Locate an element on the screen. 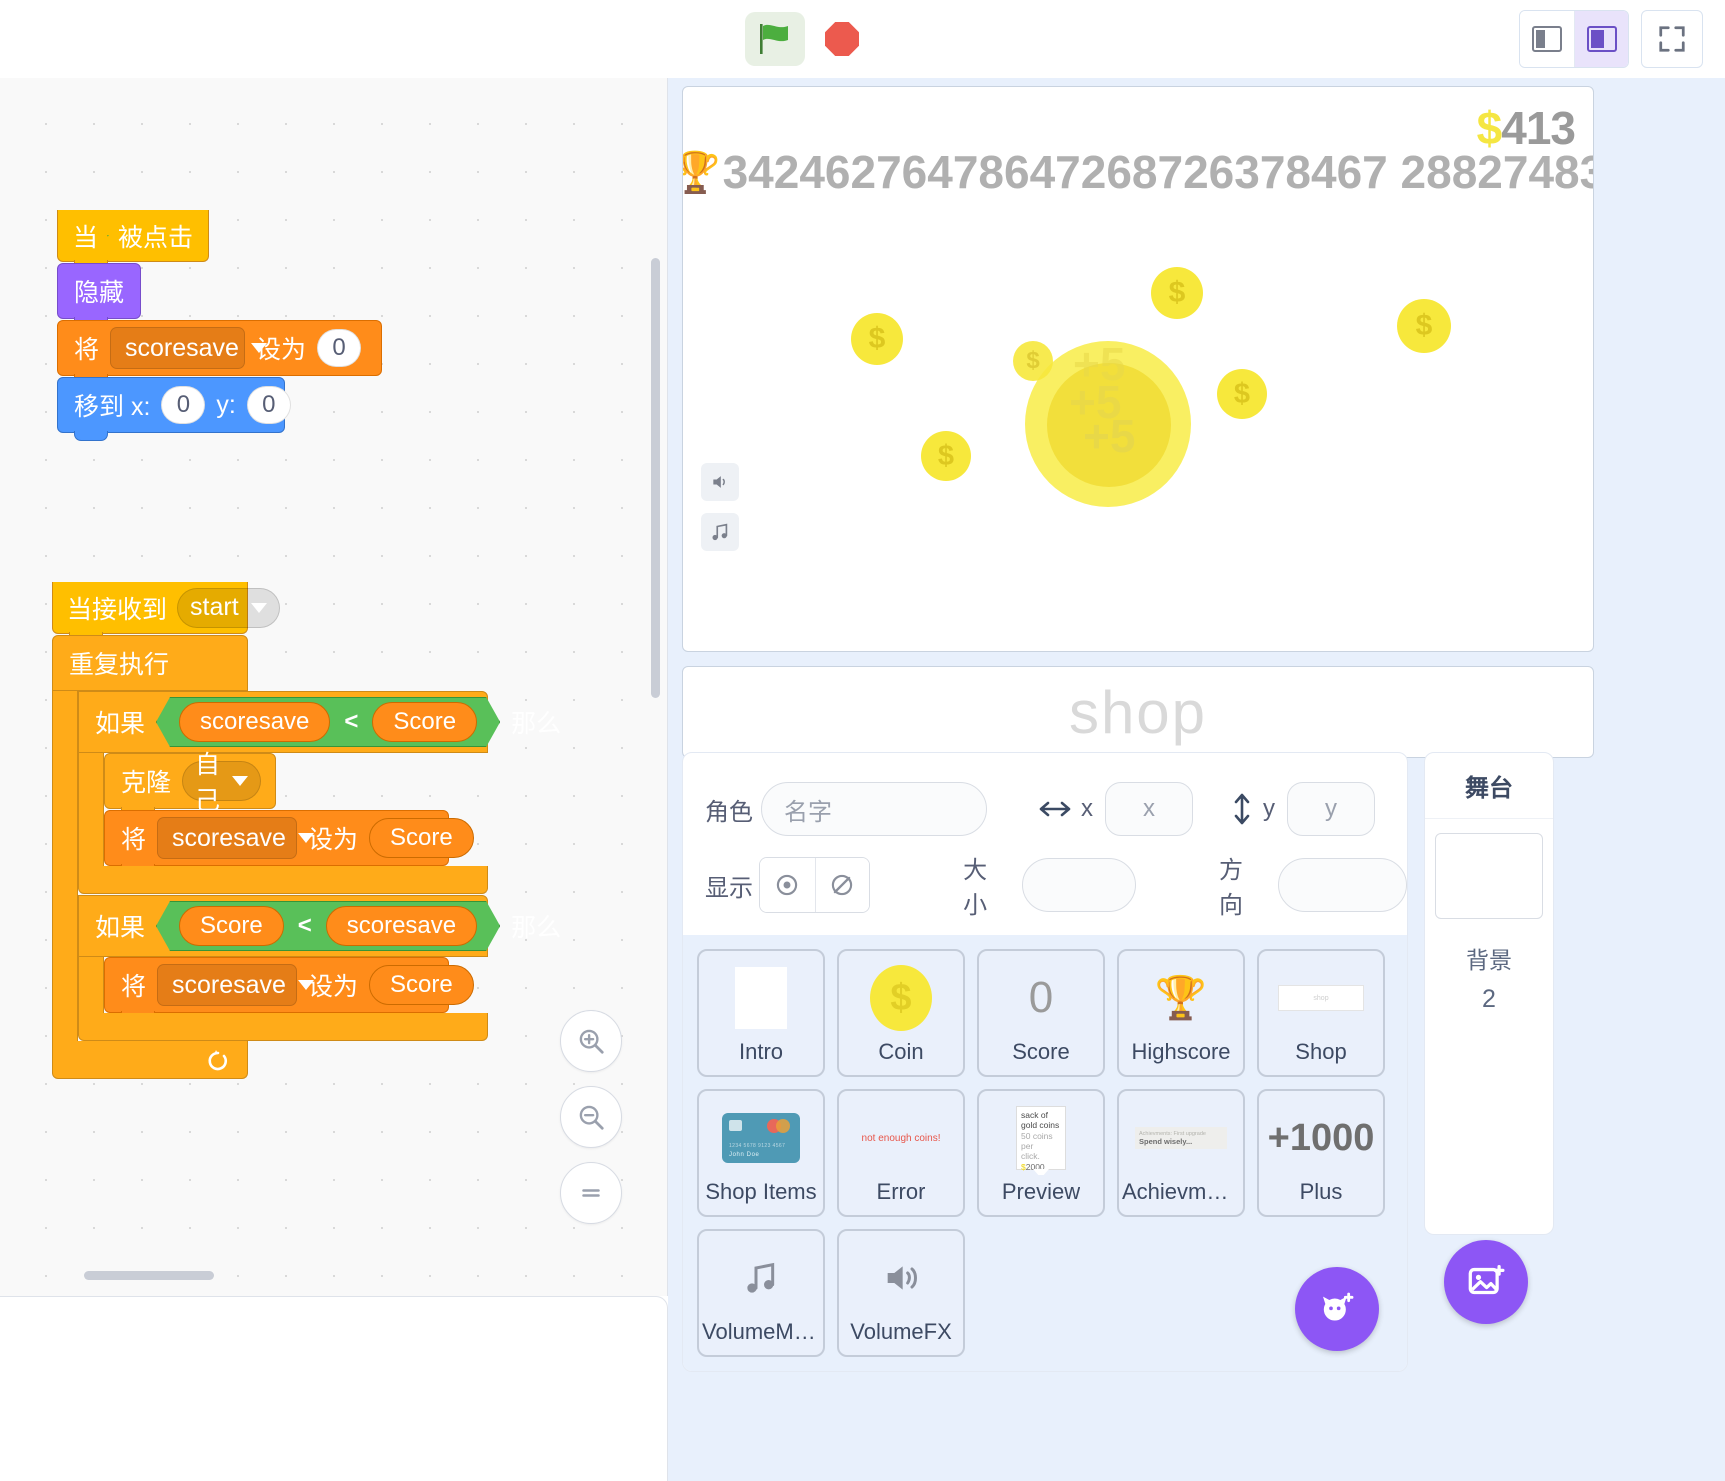 The image size is (1725, 1481). set-to-label: 设为 is located at coordinates (281, 350).